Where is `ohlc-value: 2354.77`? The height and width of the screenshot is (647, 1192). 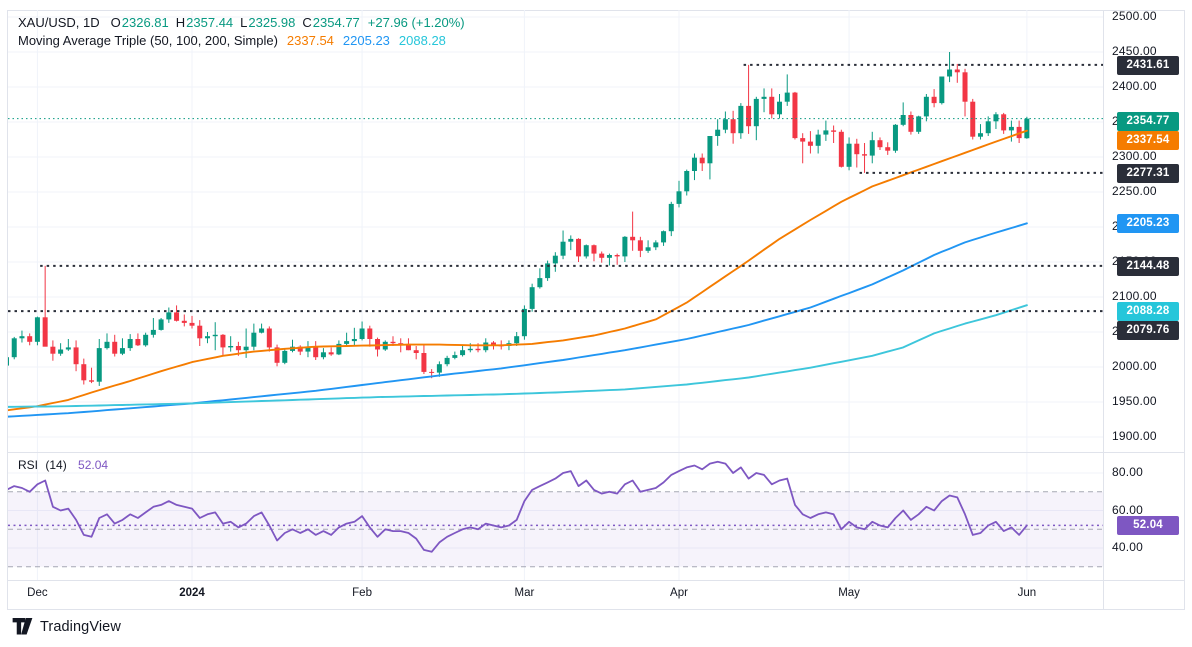 ohlc-value: 2354.77 is located at coordinates (336, 22).